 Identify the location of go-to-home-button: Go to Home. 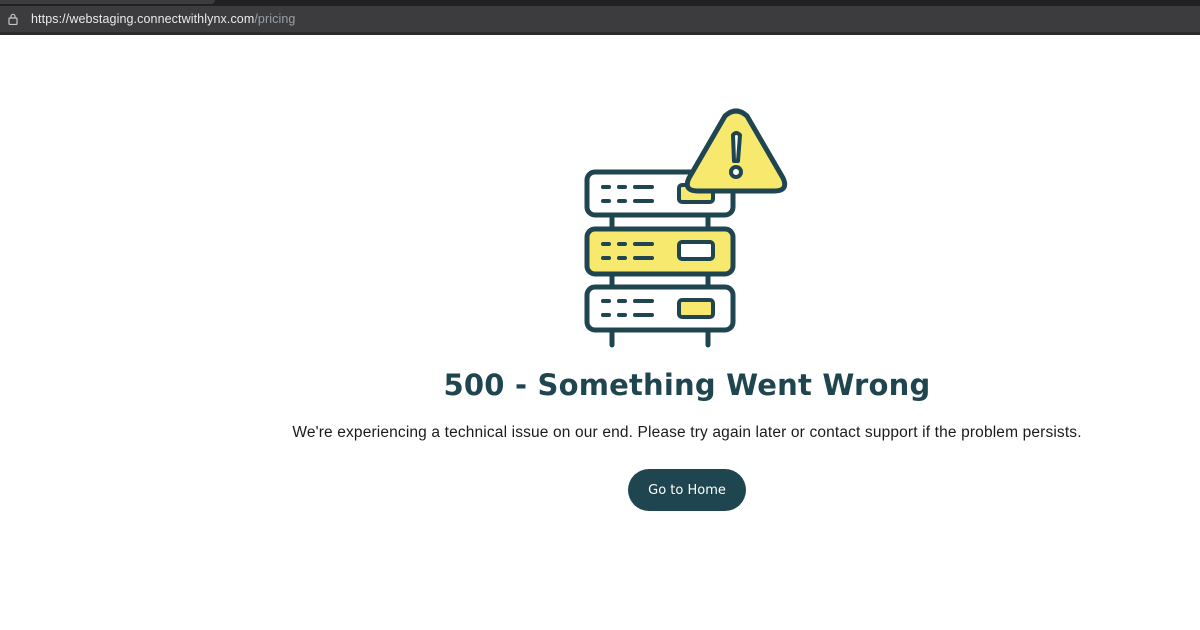
(687, 490).